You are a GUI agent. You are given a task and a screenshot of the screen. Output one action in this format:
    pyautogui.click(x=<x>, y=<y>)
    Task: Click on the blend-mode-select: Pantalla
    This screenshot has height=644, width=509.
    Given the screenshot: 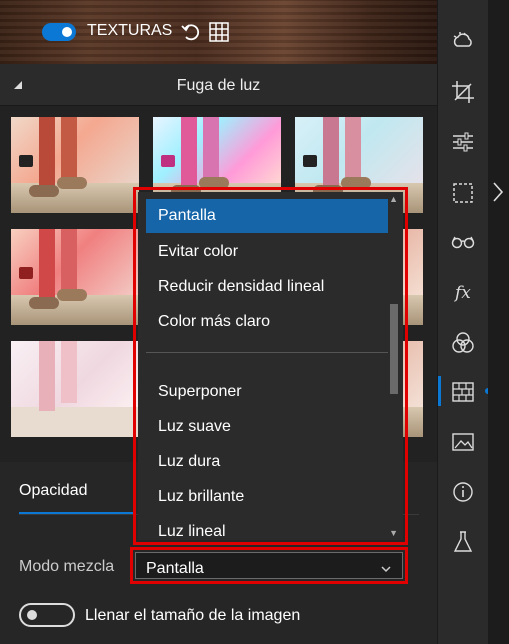 What is the action you would take?
    pyautogui.click(x=269, y=565)
    